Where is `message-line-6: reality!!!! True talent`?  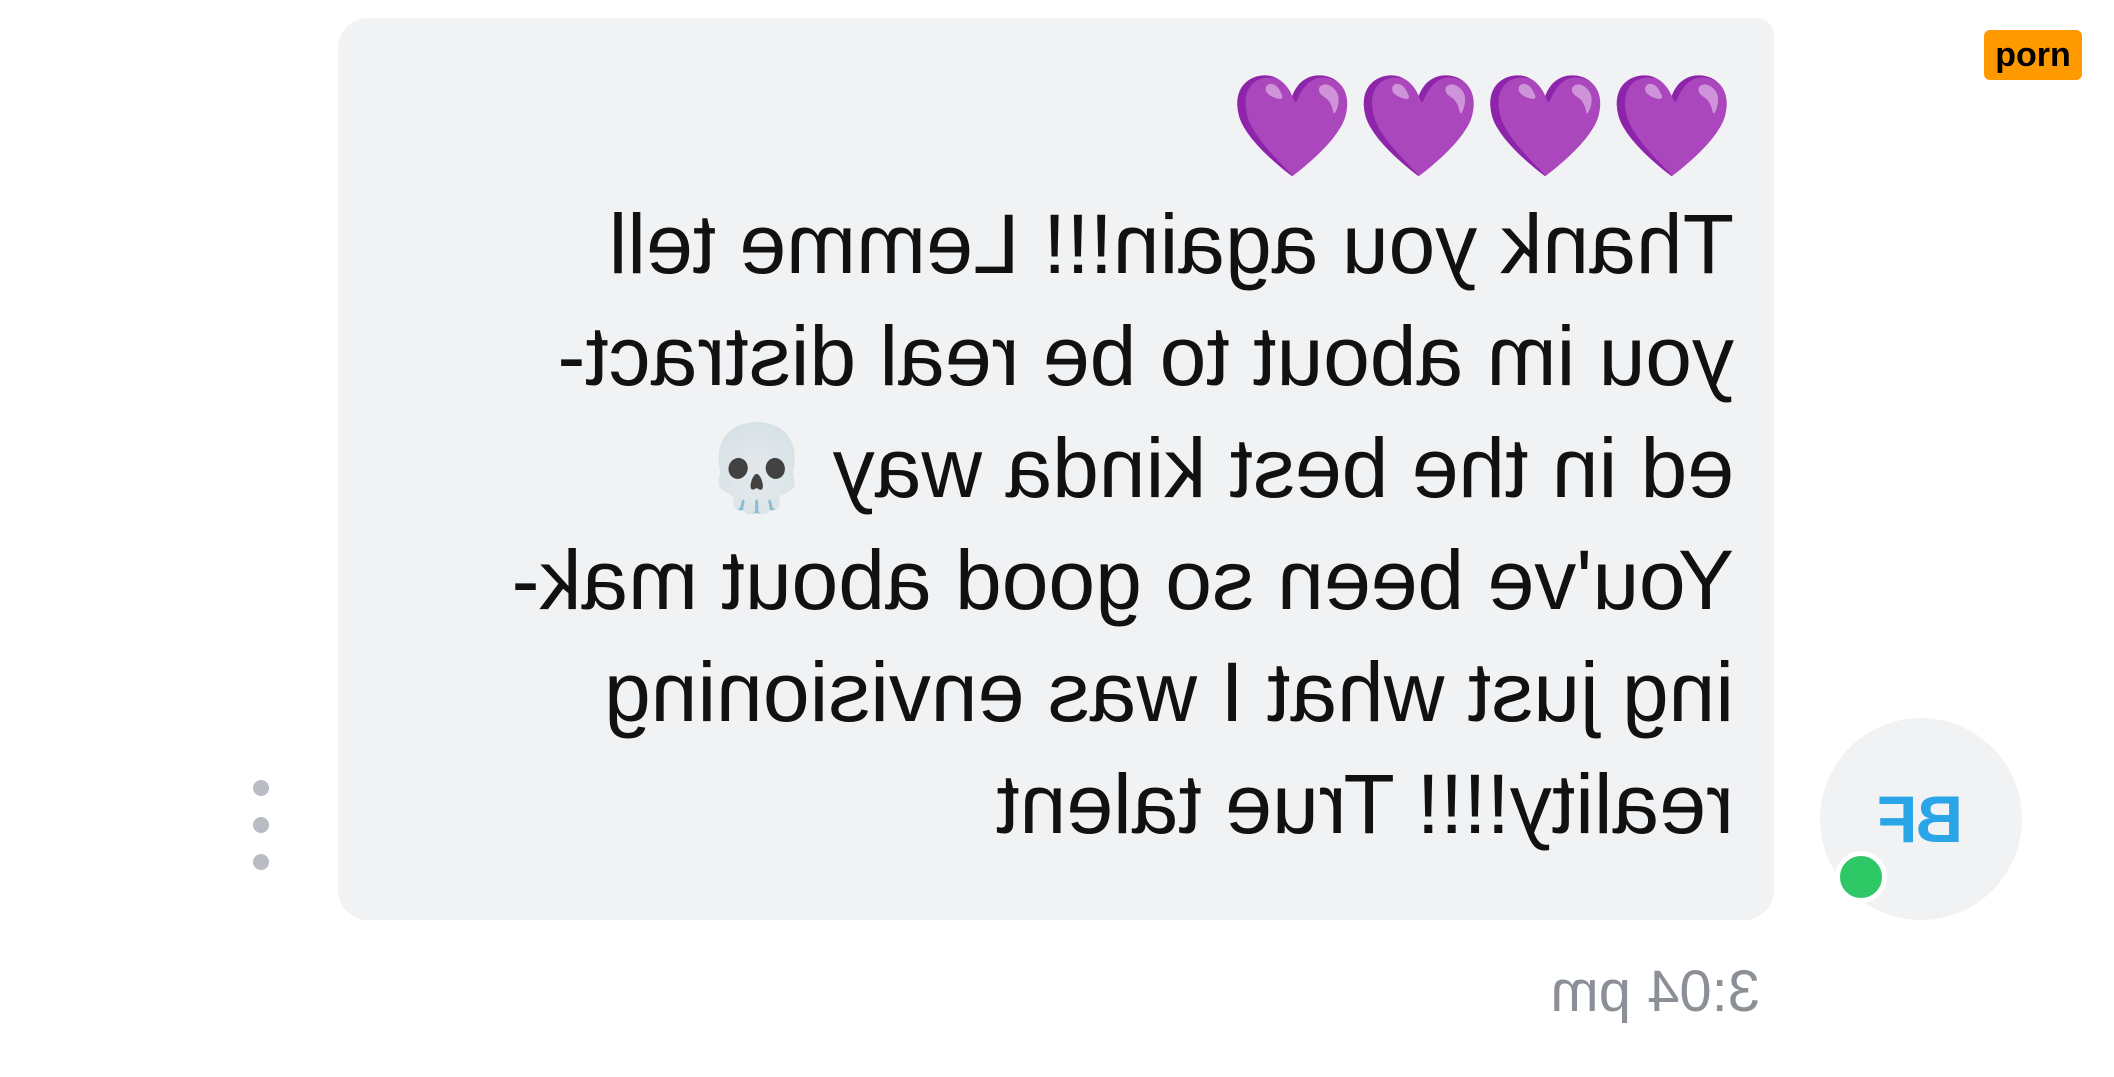 message-line-6: reality!!!! True talent is located at coordinates (1365, 804).